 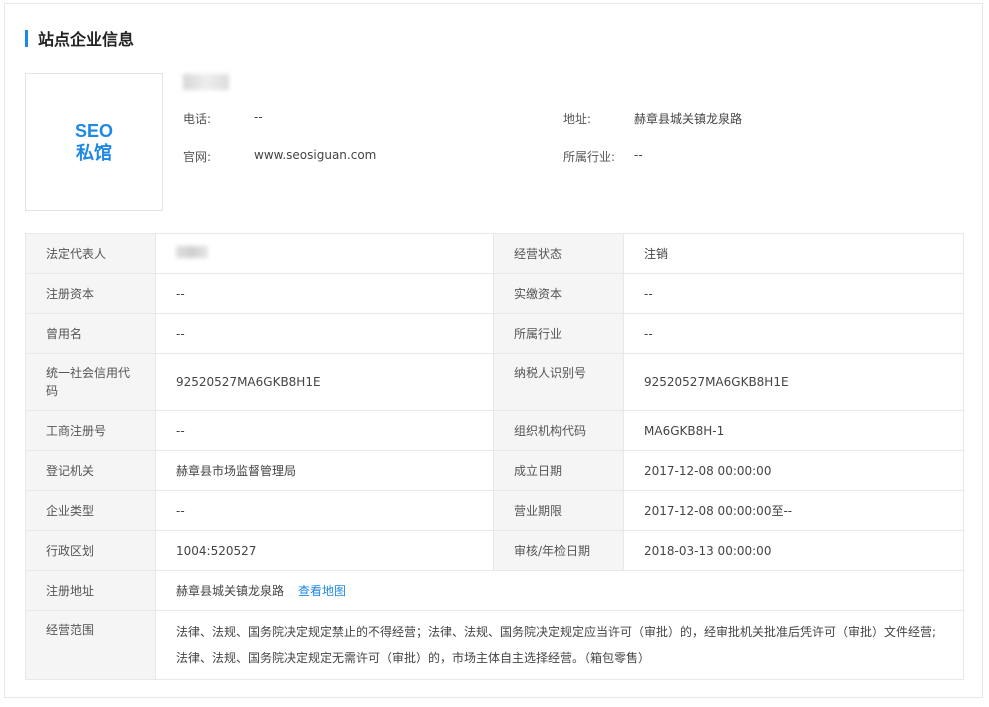 What do you see at coordinates (558, 470) in the screenshot?
I see `established-label: 成立日期` at bounding box center [558, 470].